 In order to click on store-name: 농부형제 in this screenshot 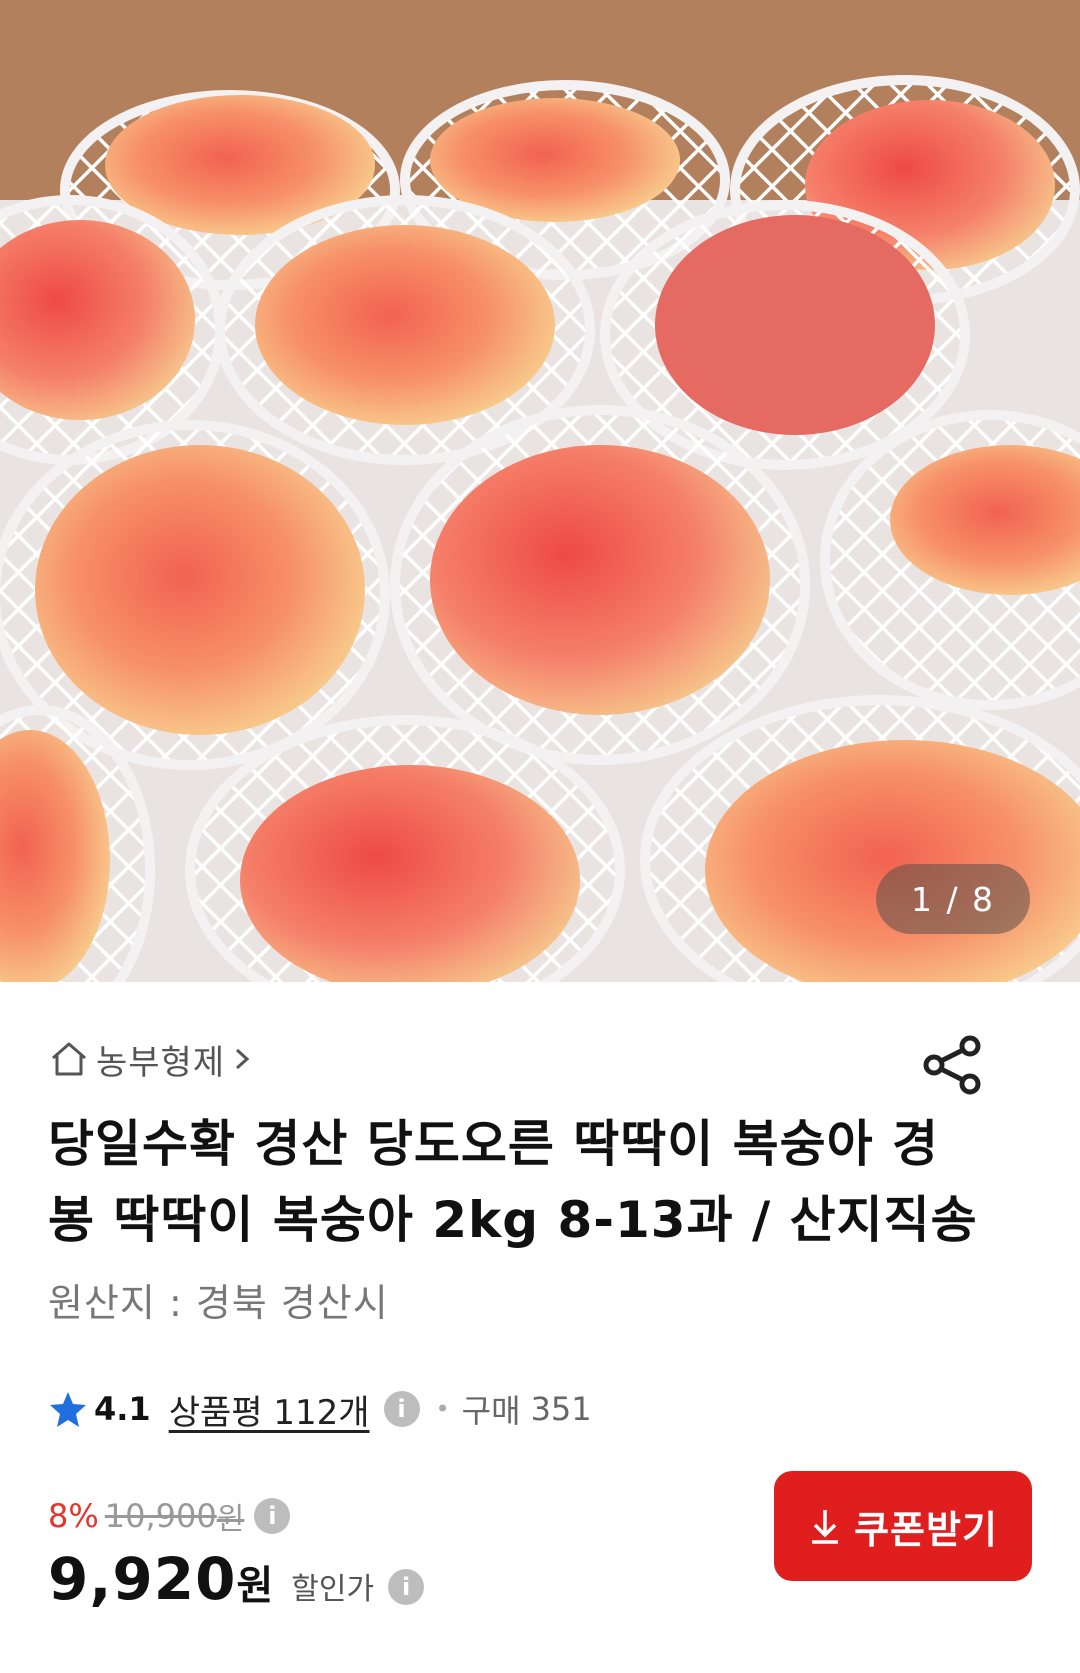, I will do `click(161, 1062)`.